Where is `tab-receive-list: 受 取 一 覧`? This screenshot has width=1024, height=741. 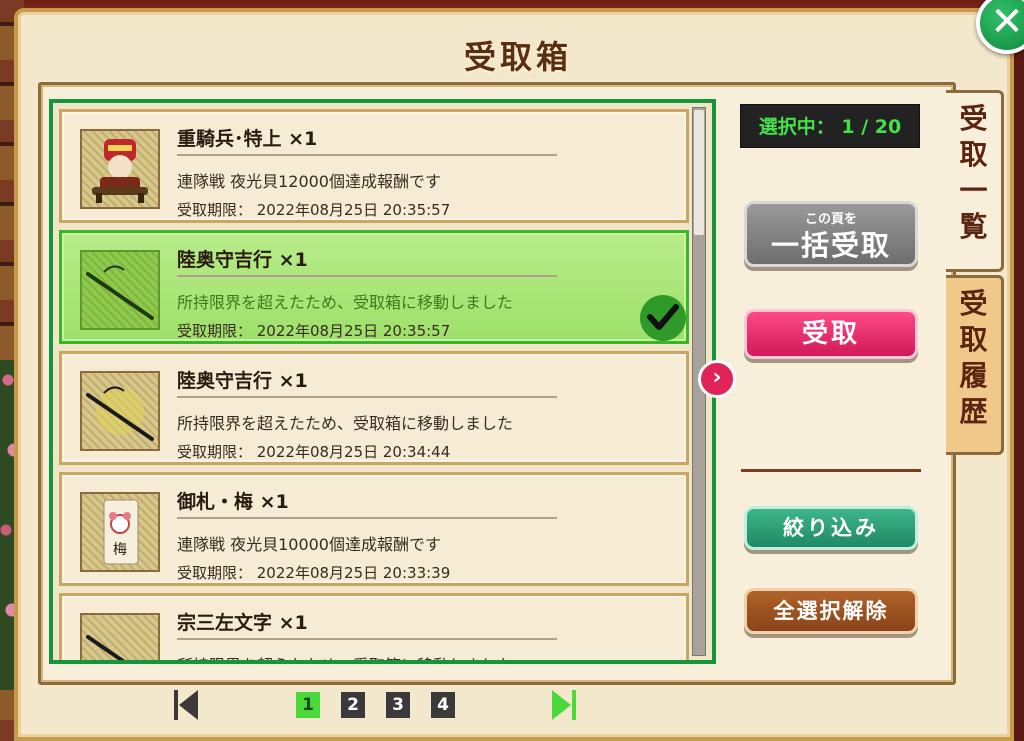 tab-receive-list: 受 取 一 覧 is located at coordinates (975, 181).